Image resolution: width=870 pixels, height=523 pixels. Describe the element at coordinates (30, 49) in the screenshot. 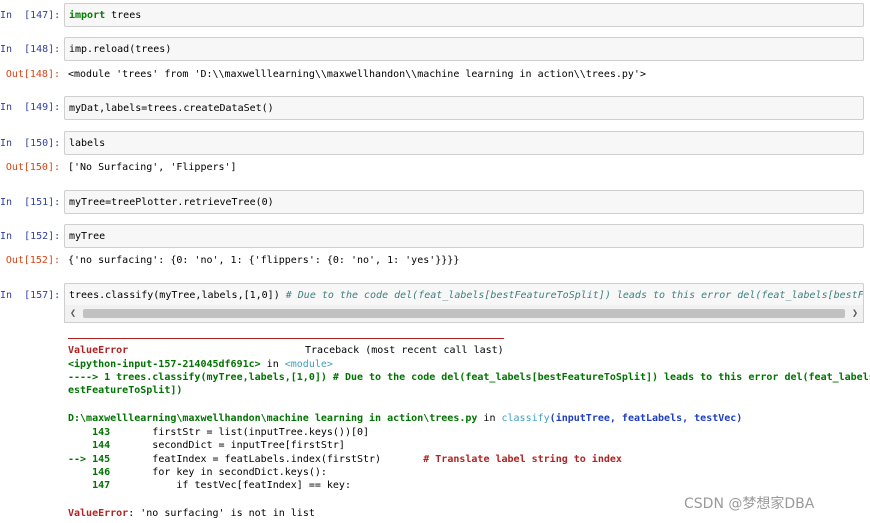

I see `input-prompt: In [148]:` at that location.